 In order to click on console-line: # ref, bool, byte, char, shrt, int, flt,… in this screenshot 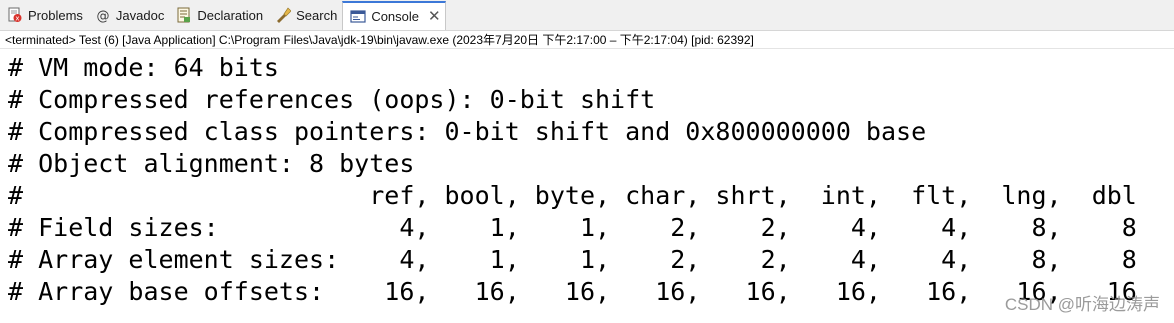, I will do `click(572, 195)`.